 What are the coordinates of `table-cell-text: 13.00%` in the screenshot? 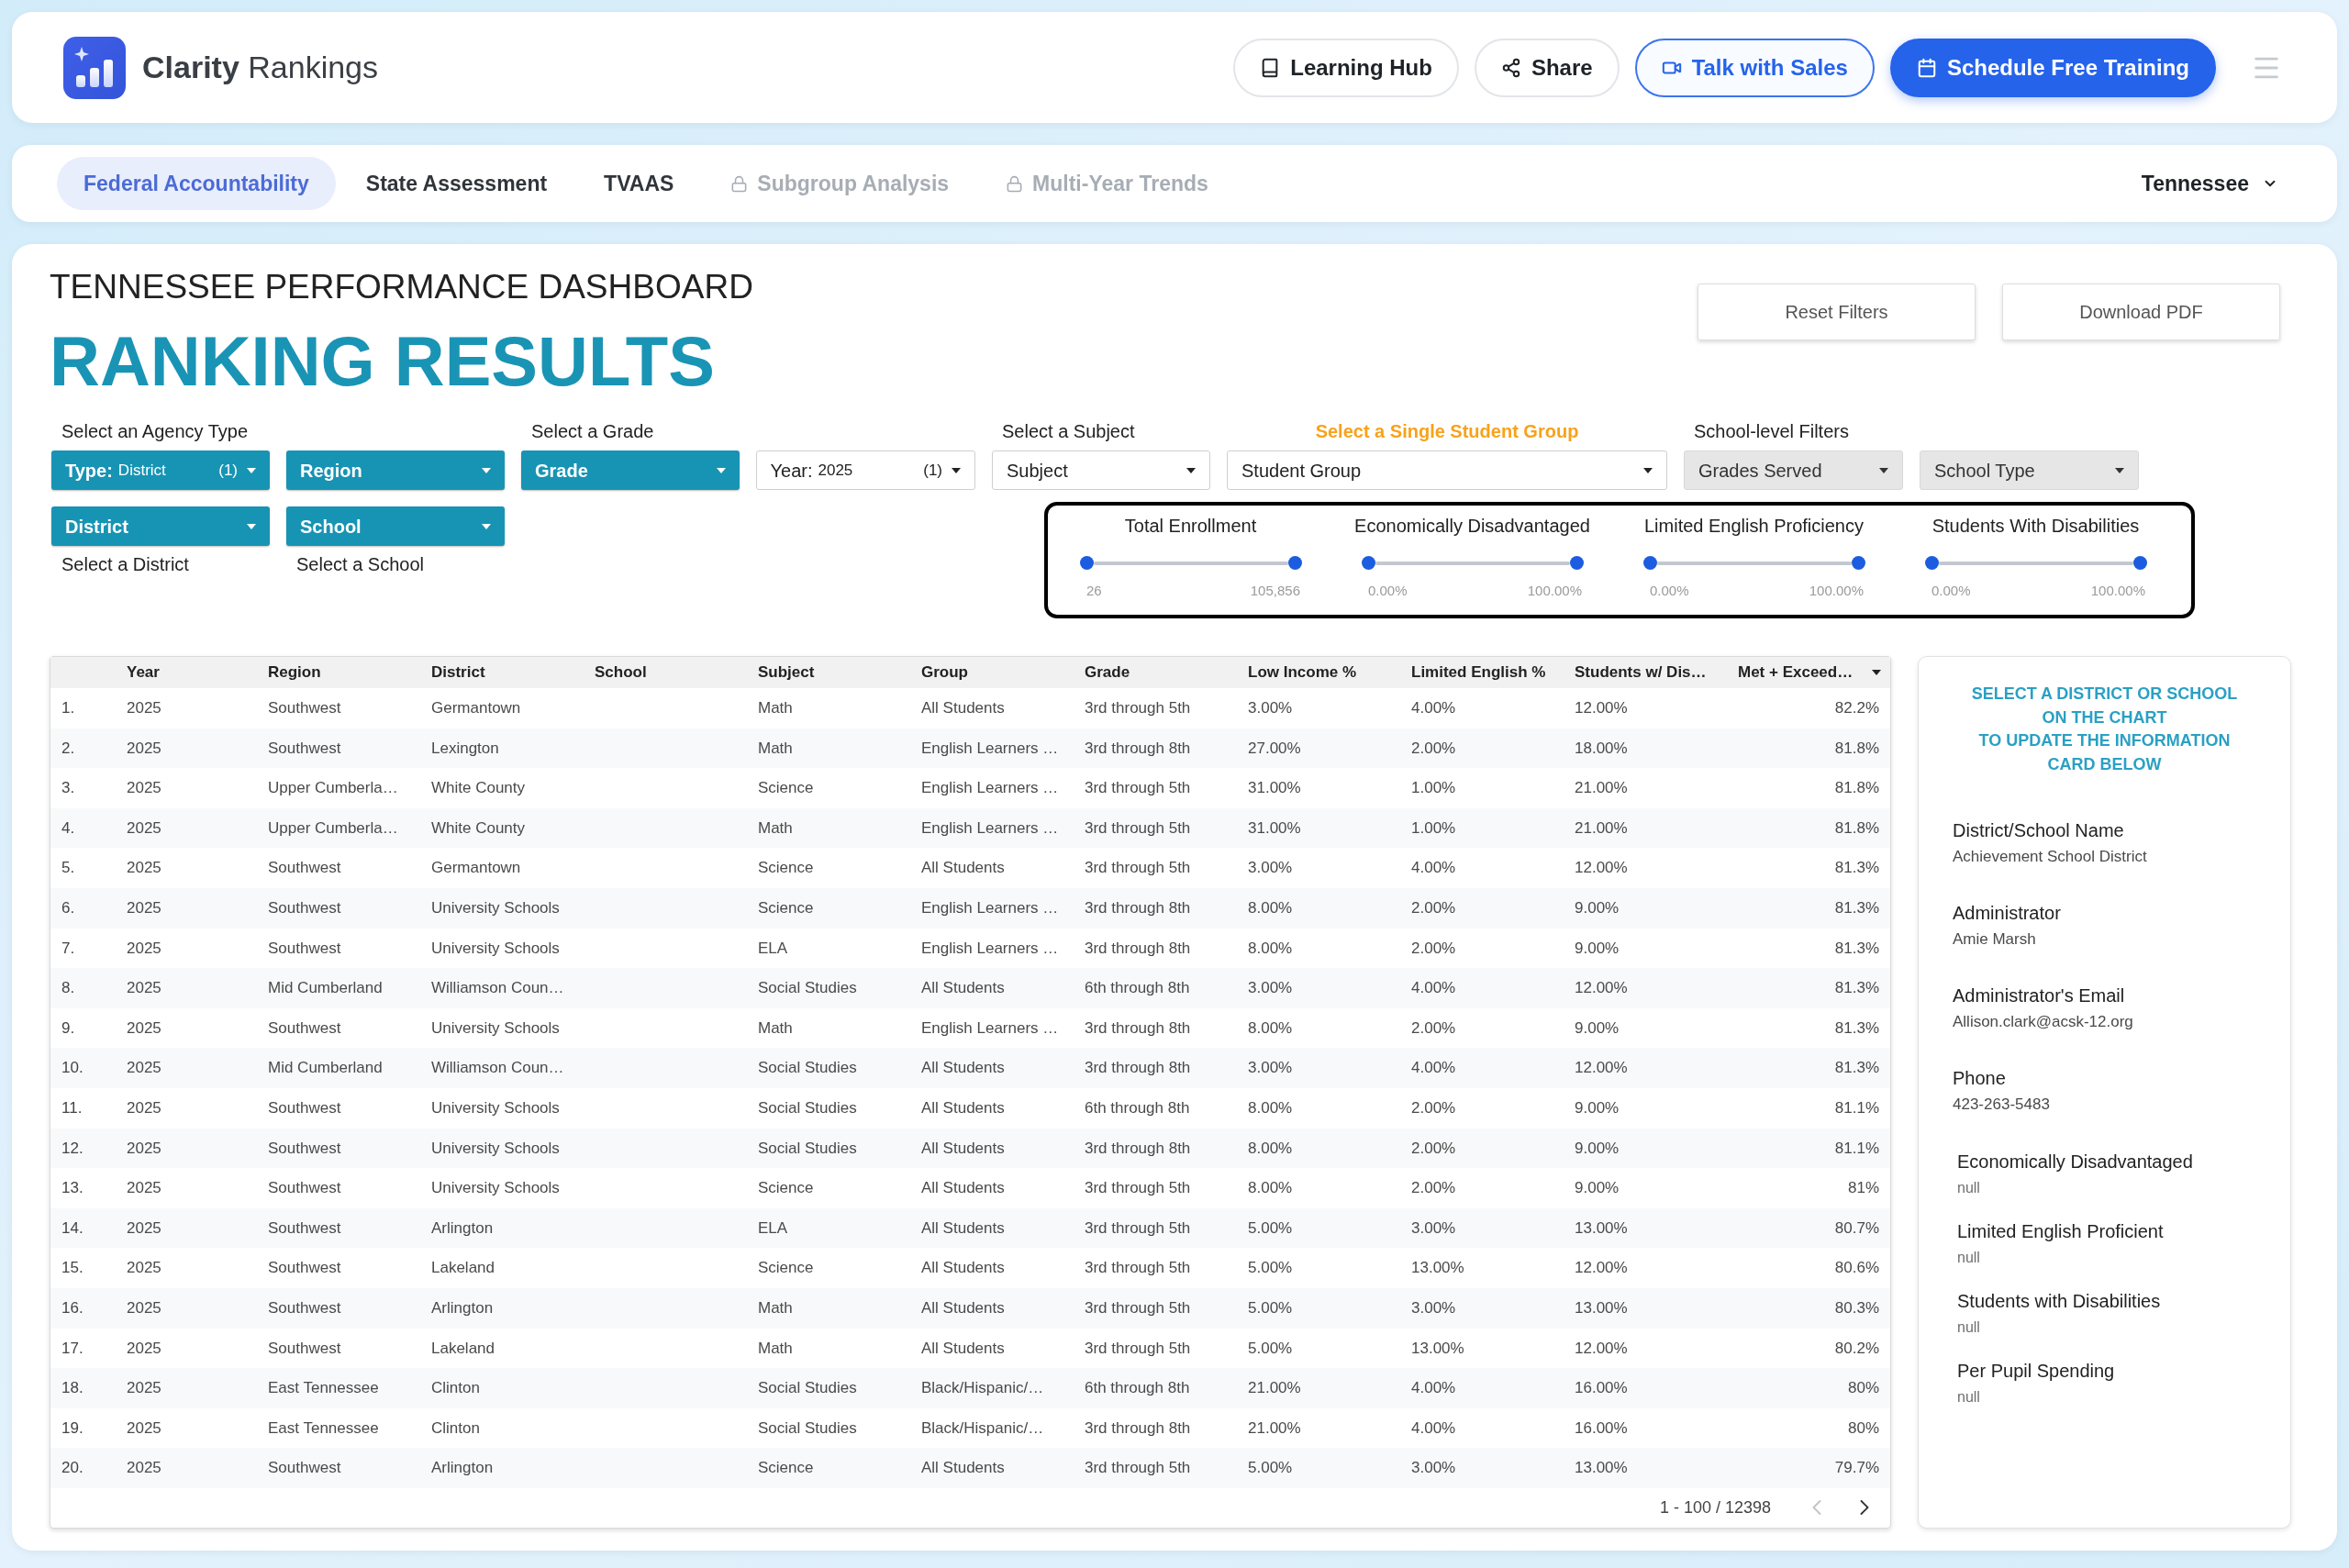 It's located at (1437, 1348).